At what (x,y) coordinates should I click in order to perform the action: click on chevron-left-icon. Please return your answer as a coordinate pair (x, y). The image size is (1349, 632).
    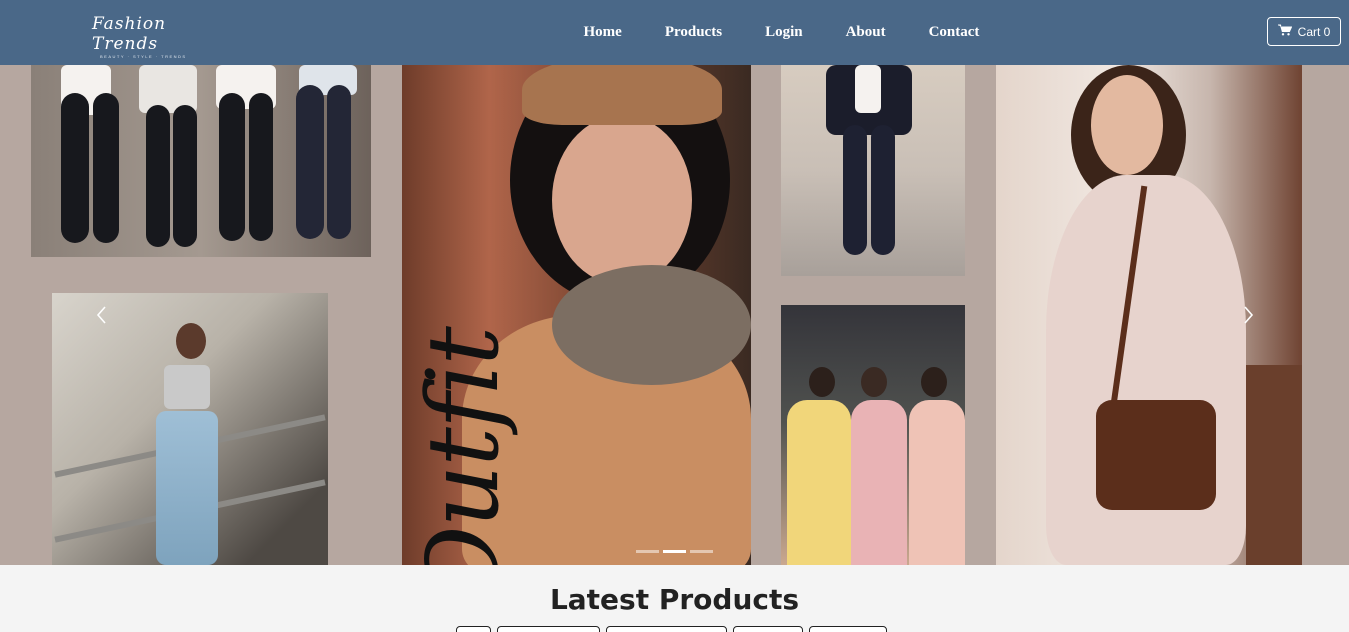
    Looking at the image, I should click on (102, 317).